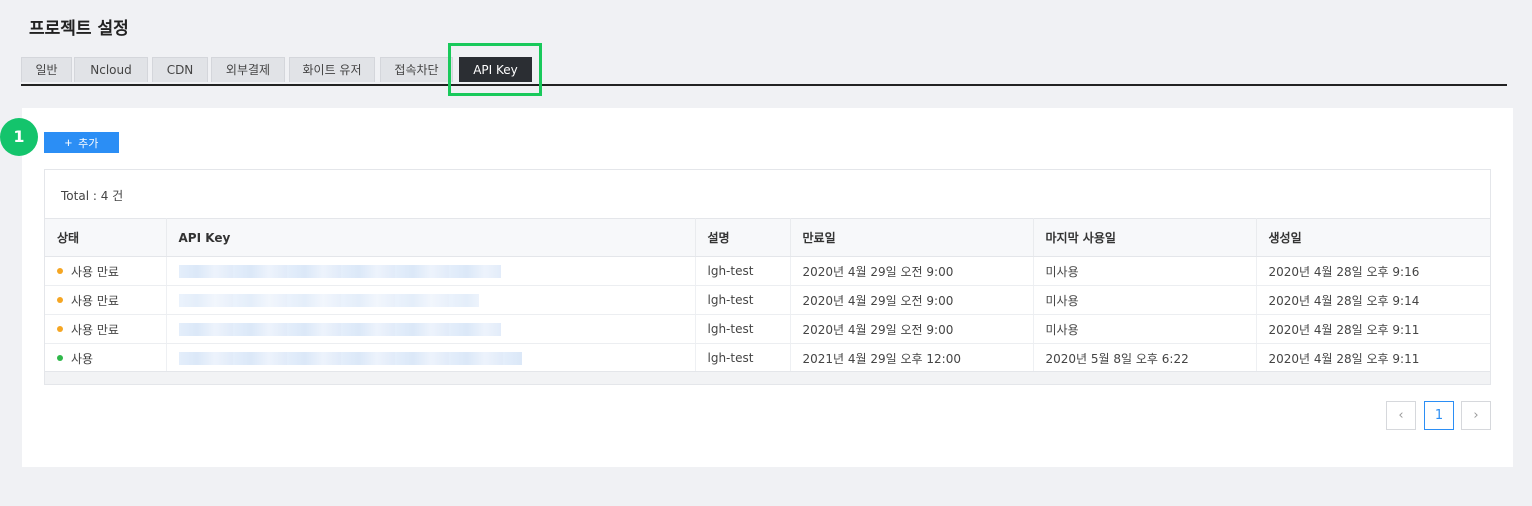 This screenshot has width=1532, height=506. Describe the element at coordinates (495, 69) in the screenshot. I see `tab-highlight-box` at that location.